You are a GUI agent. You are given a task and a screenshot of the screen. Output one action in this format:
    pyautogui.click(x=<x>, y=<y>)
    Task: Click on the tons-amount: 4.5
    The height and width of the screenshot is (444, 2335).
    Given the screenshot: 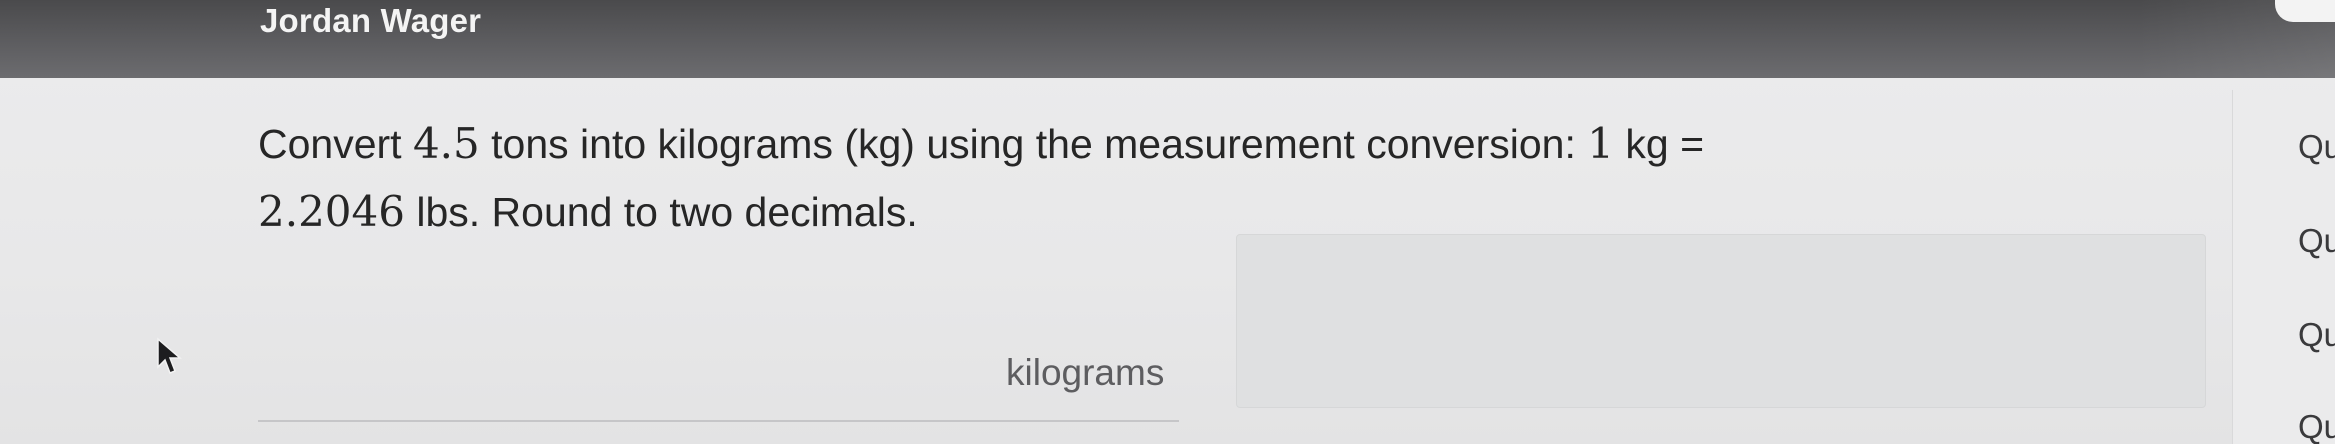 What is the action you would take?
    pyautogui.click(x=446, y=143)
    